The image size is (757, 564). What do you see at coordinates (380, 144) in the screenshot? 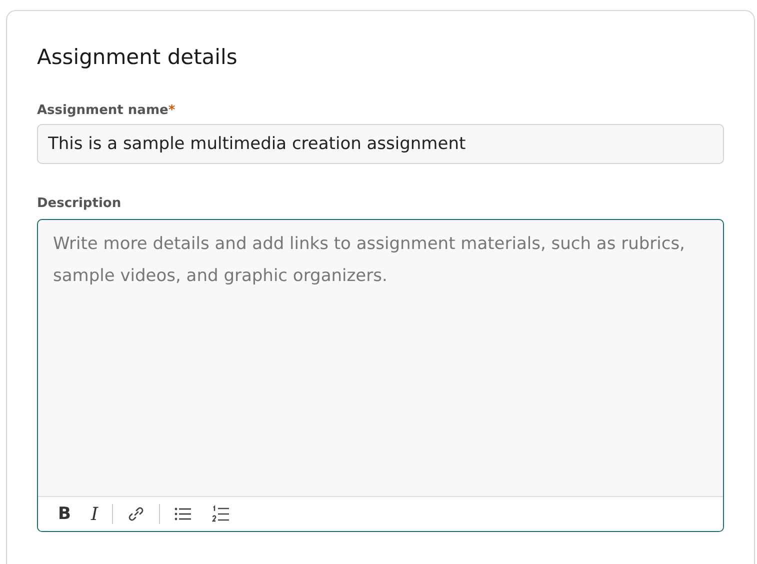
I see `input-field: This is a sample multimedia creation assignment` at bounding box center [380, 144].